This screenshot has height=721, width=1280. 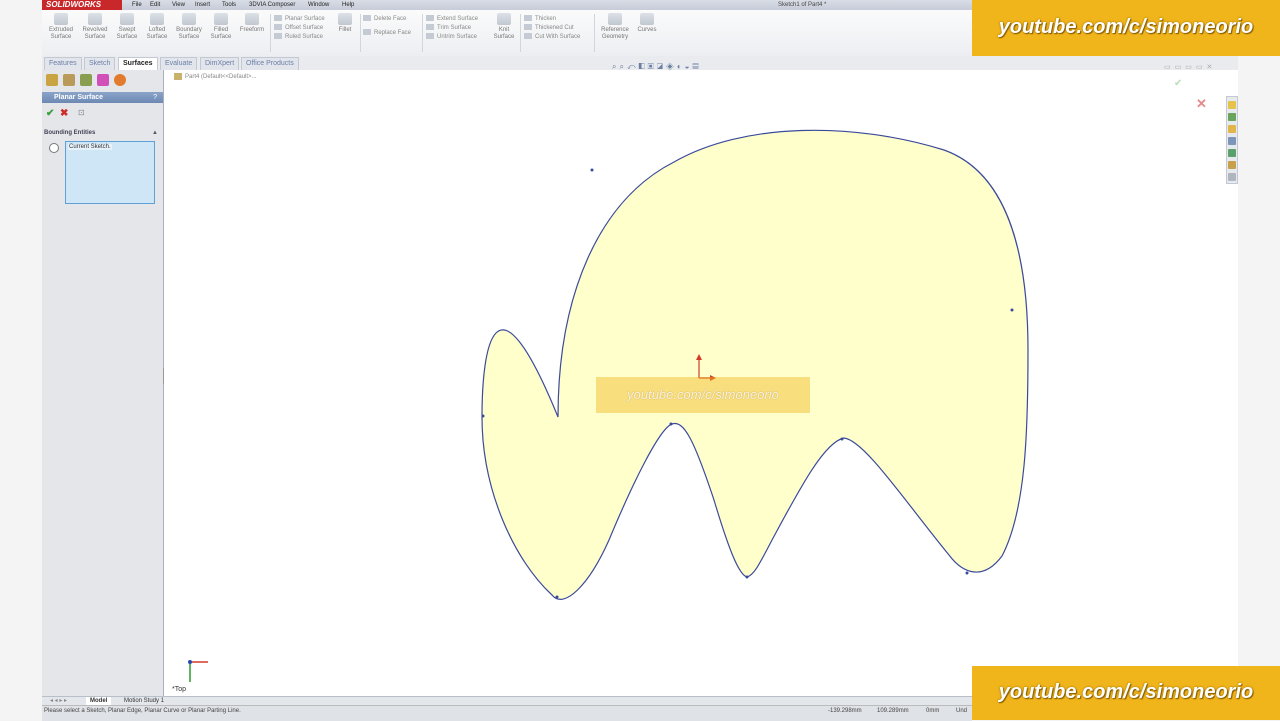 I want to click on selection-item: Current Sketch., so click(x=90, y=147).